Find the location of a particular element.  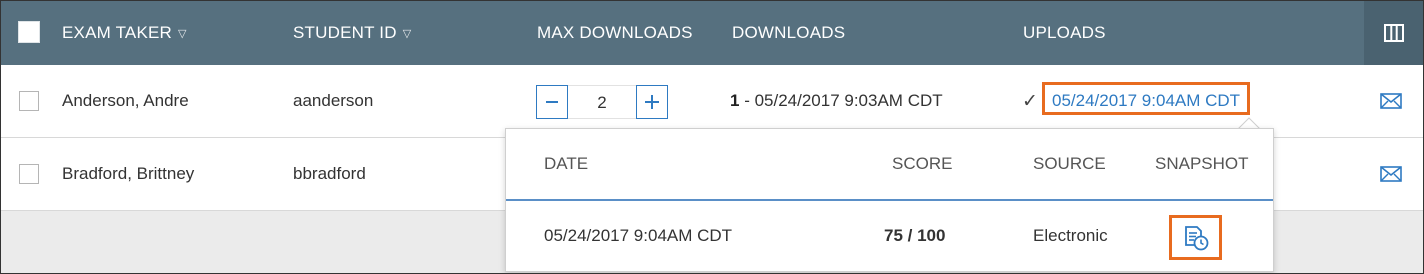

select-all-checkbox is located at coordinates (29, 32).